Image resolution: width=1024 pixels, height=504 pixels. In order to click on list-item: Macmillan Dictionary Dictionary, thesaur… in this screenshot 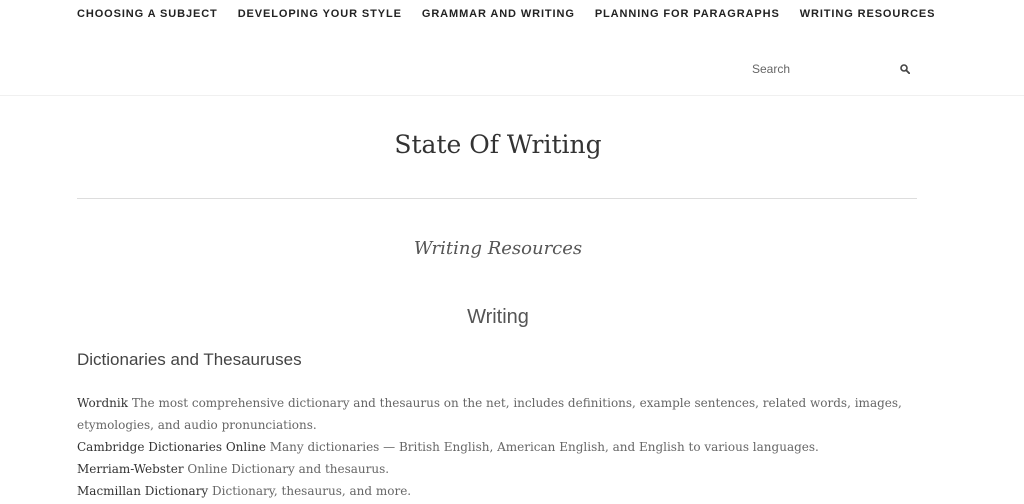, I will do `click(497, 491)`.